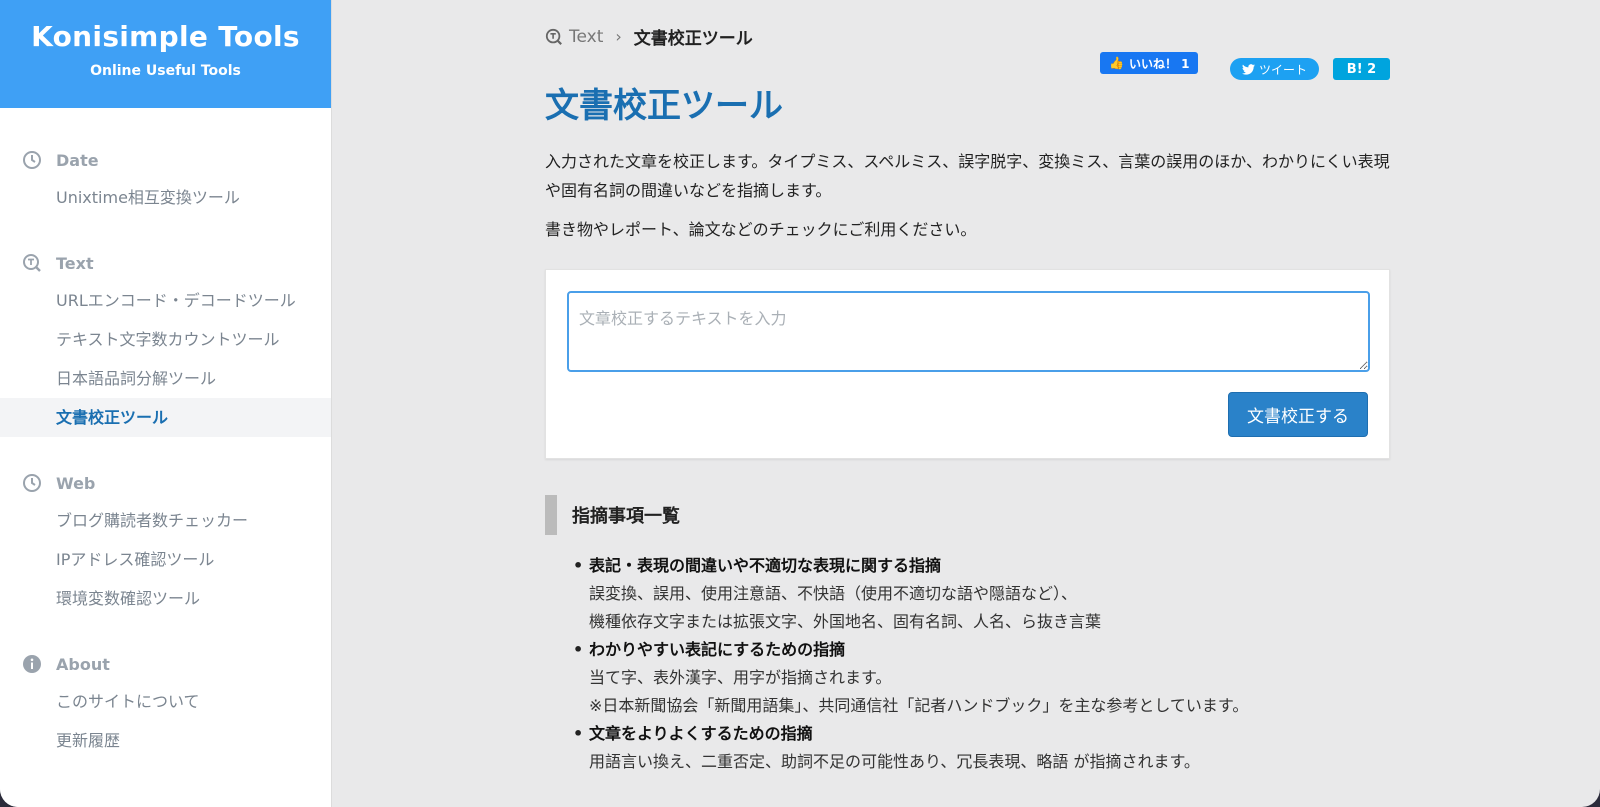  What do you see at coordinates (165, 483) in the screenshot?
I see `nav-head-web: Web` at bounding box center [165, 483].